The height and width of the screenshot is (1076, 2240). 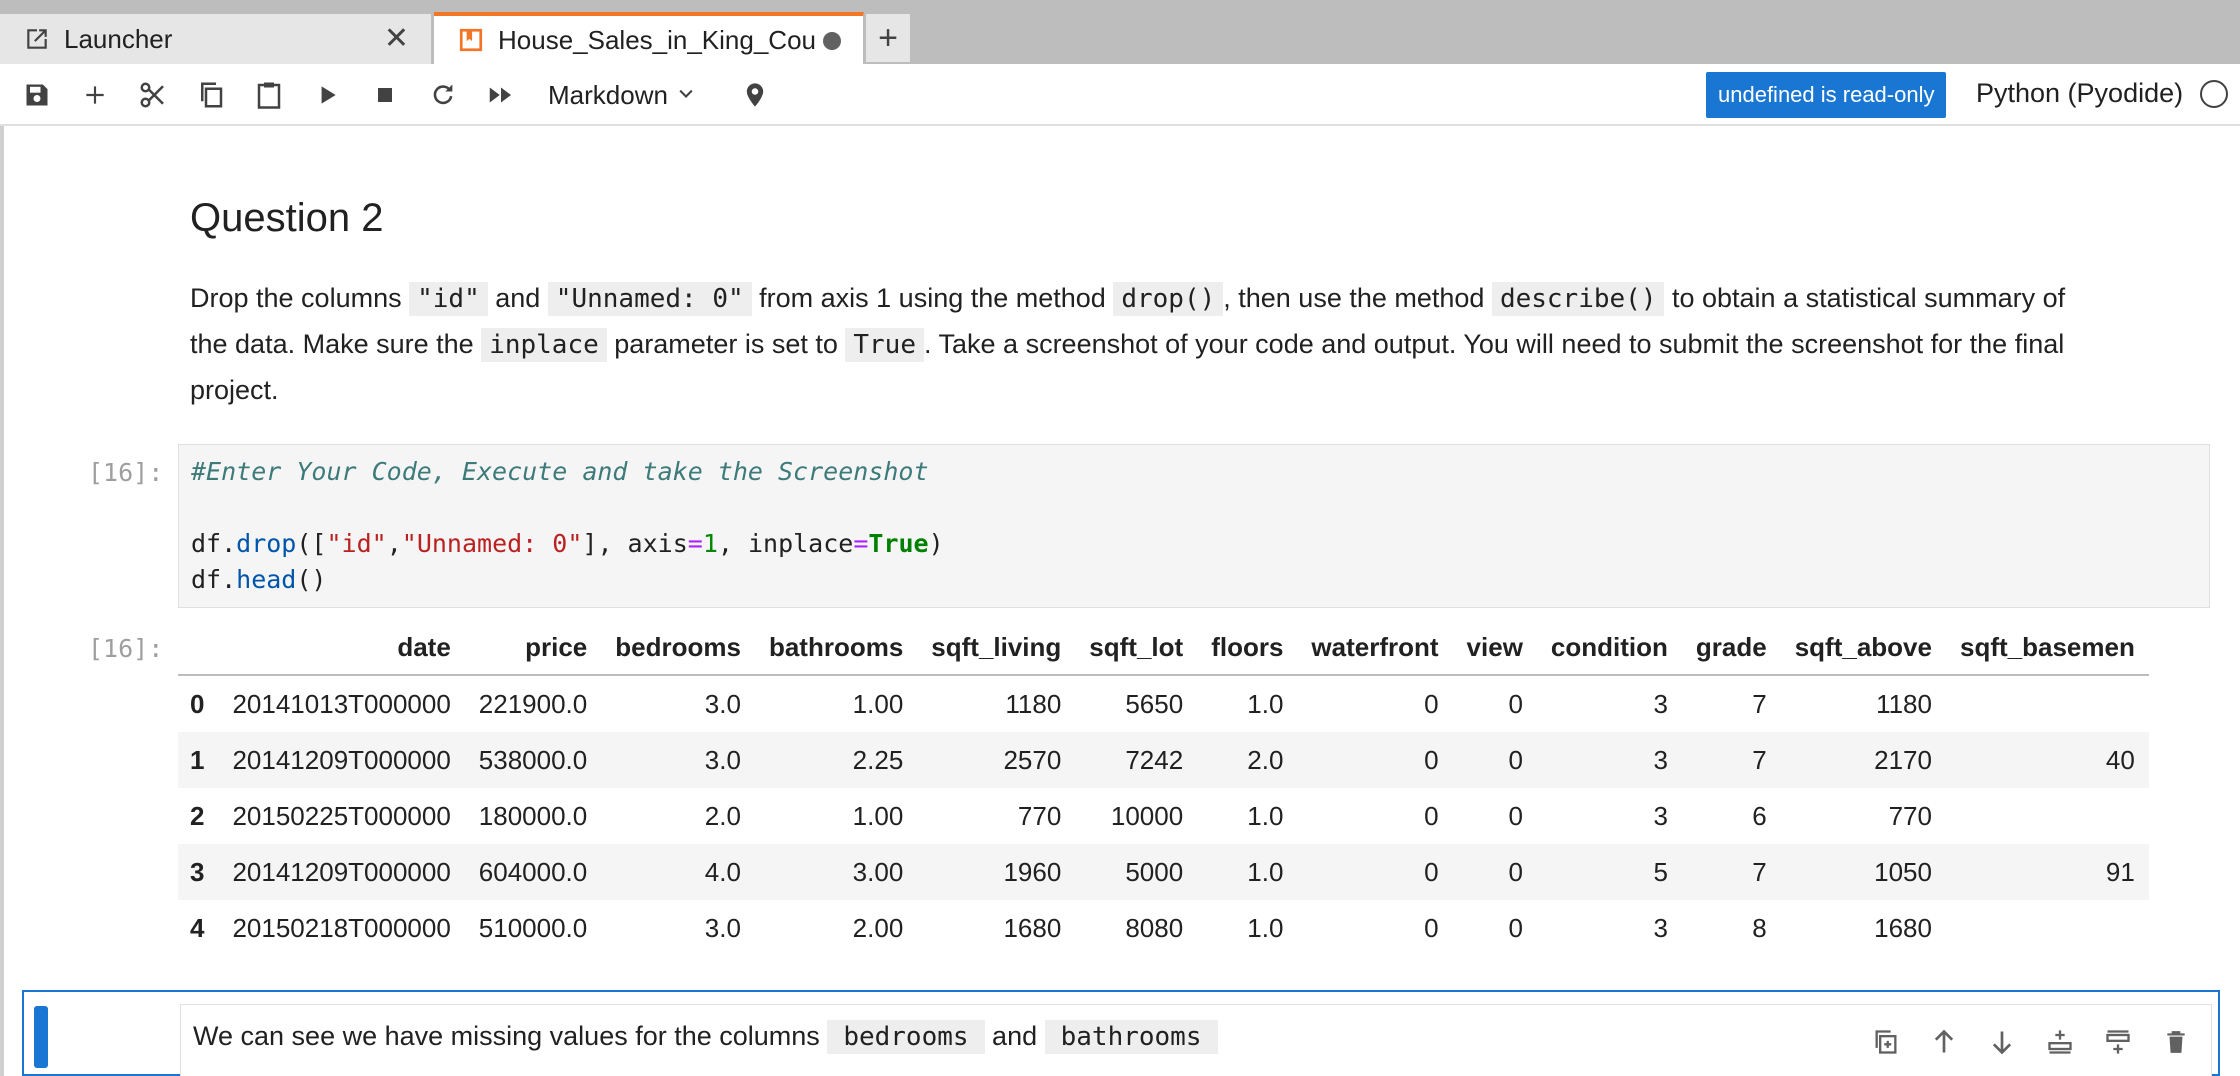 I want to click on copy-icon, so click(x=211, y=95).